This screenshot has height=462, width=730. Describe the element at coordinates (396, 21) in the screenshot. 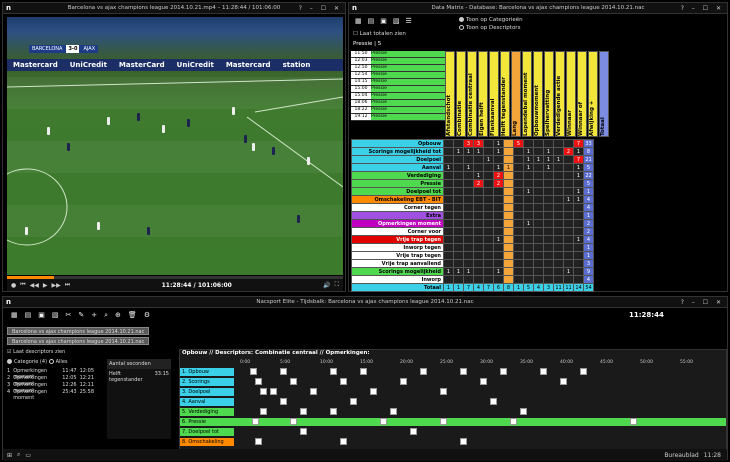

I see `image-icon: ▧` at that location.